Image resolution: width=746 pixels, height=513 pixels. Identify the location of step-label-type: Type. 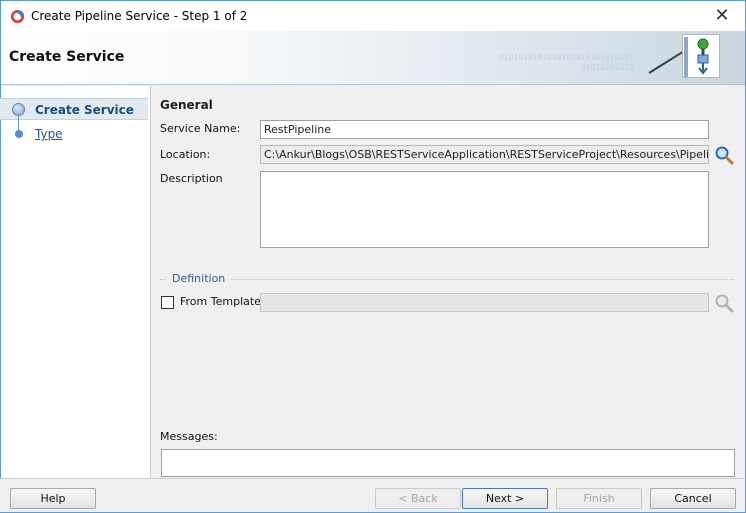
(49, 134).